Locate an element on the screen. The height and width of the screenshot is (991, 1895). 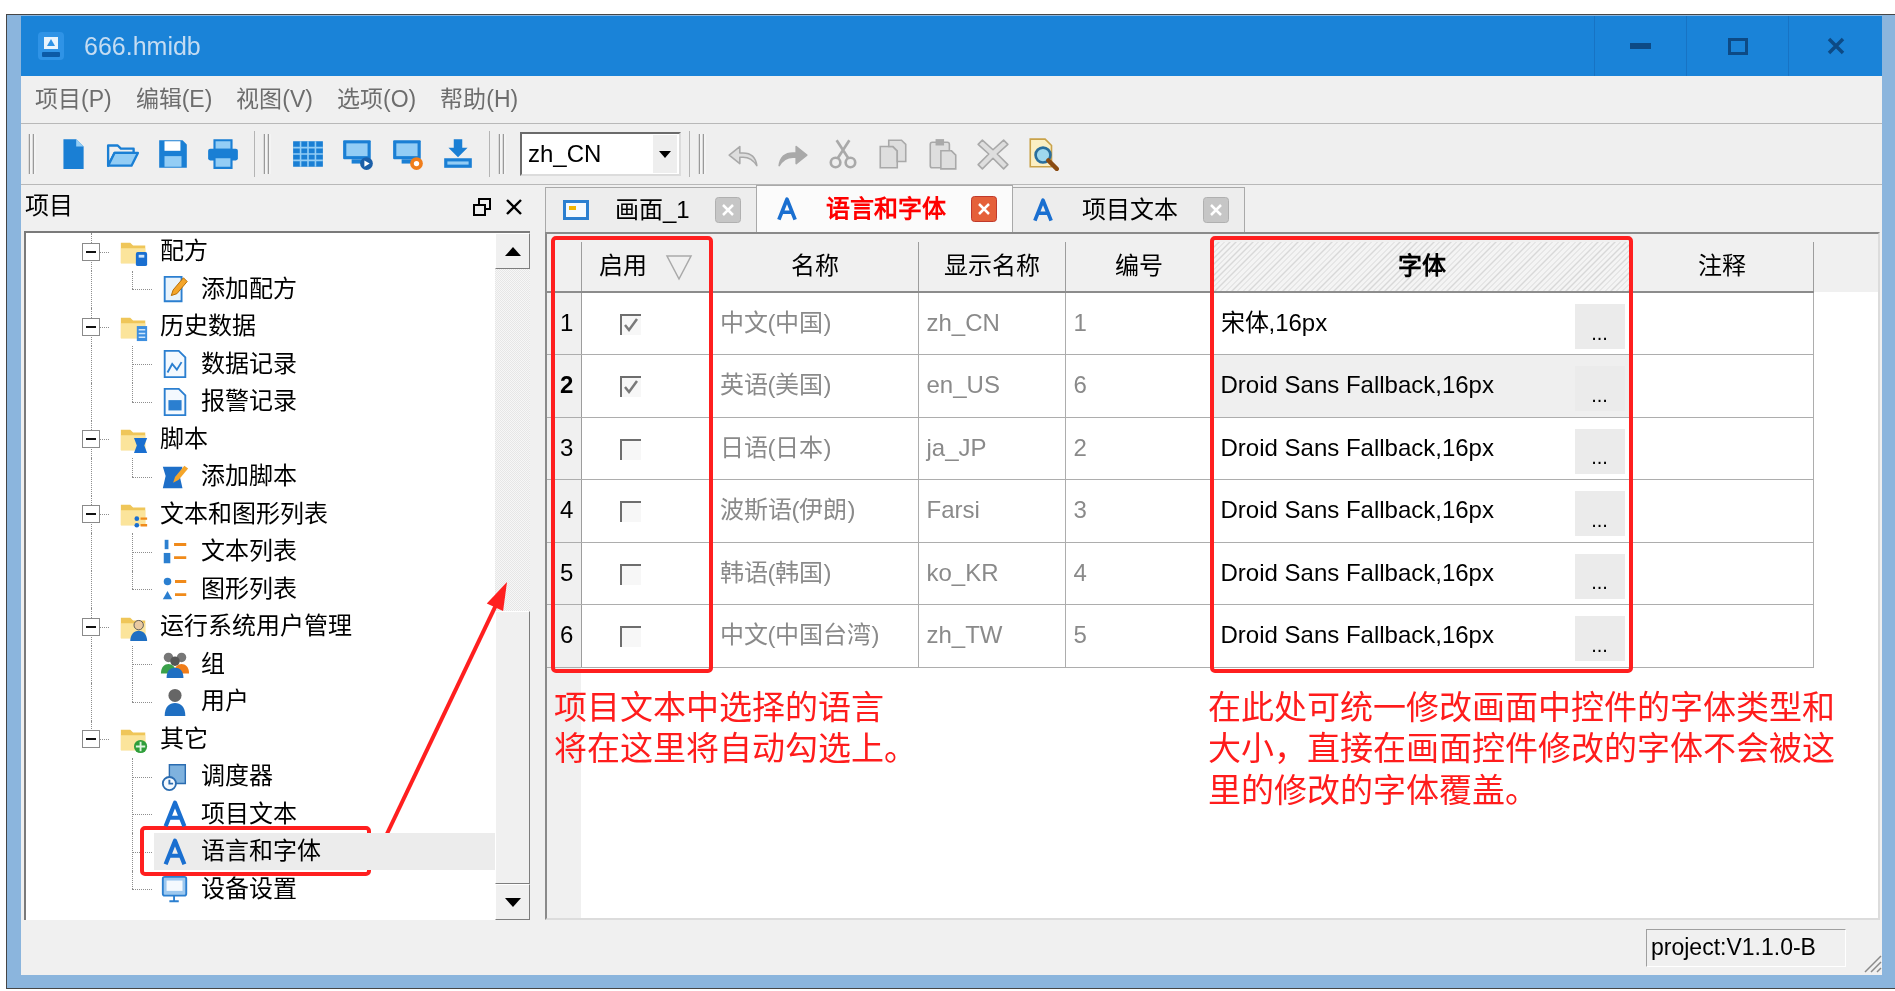
printer-icon is located at coordinates (223, 154).